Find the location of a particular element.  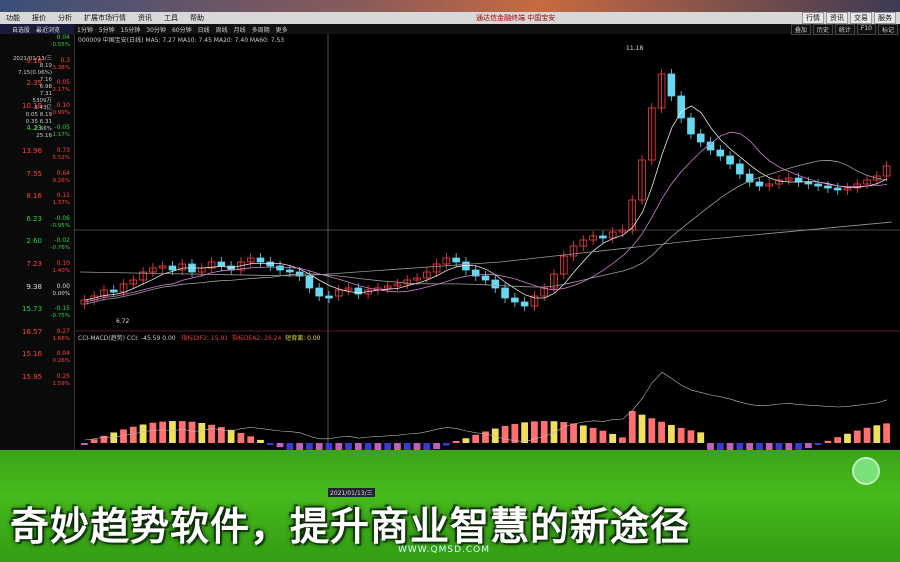

indicator-dif: 指标DIF2: 15.91 is located at coordinates (205, 338).